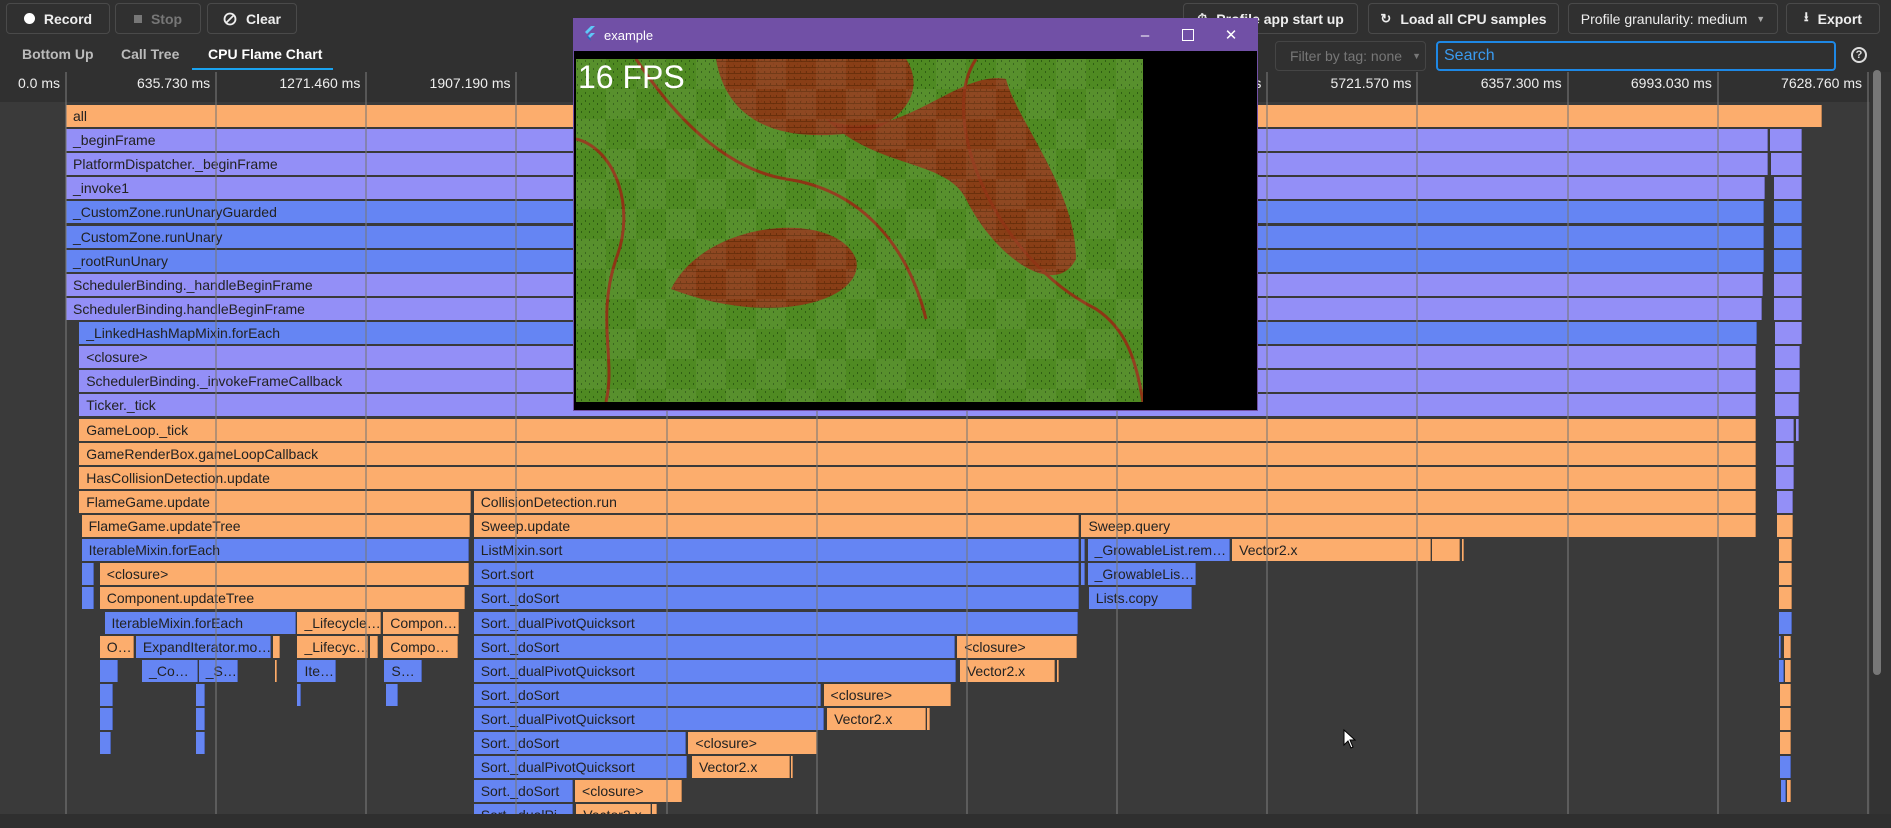 The height and width of the screenshot is (828, 1891). Describe the element at coordinates (58, 18) in the screenshot. I see `record-button: Record` at that location.